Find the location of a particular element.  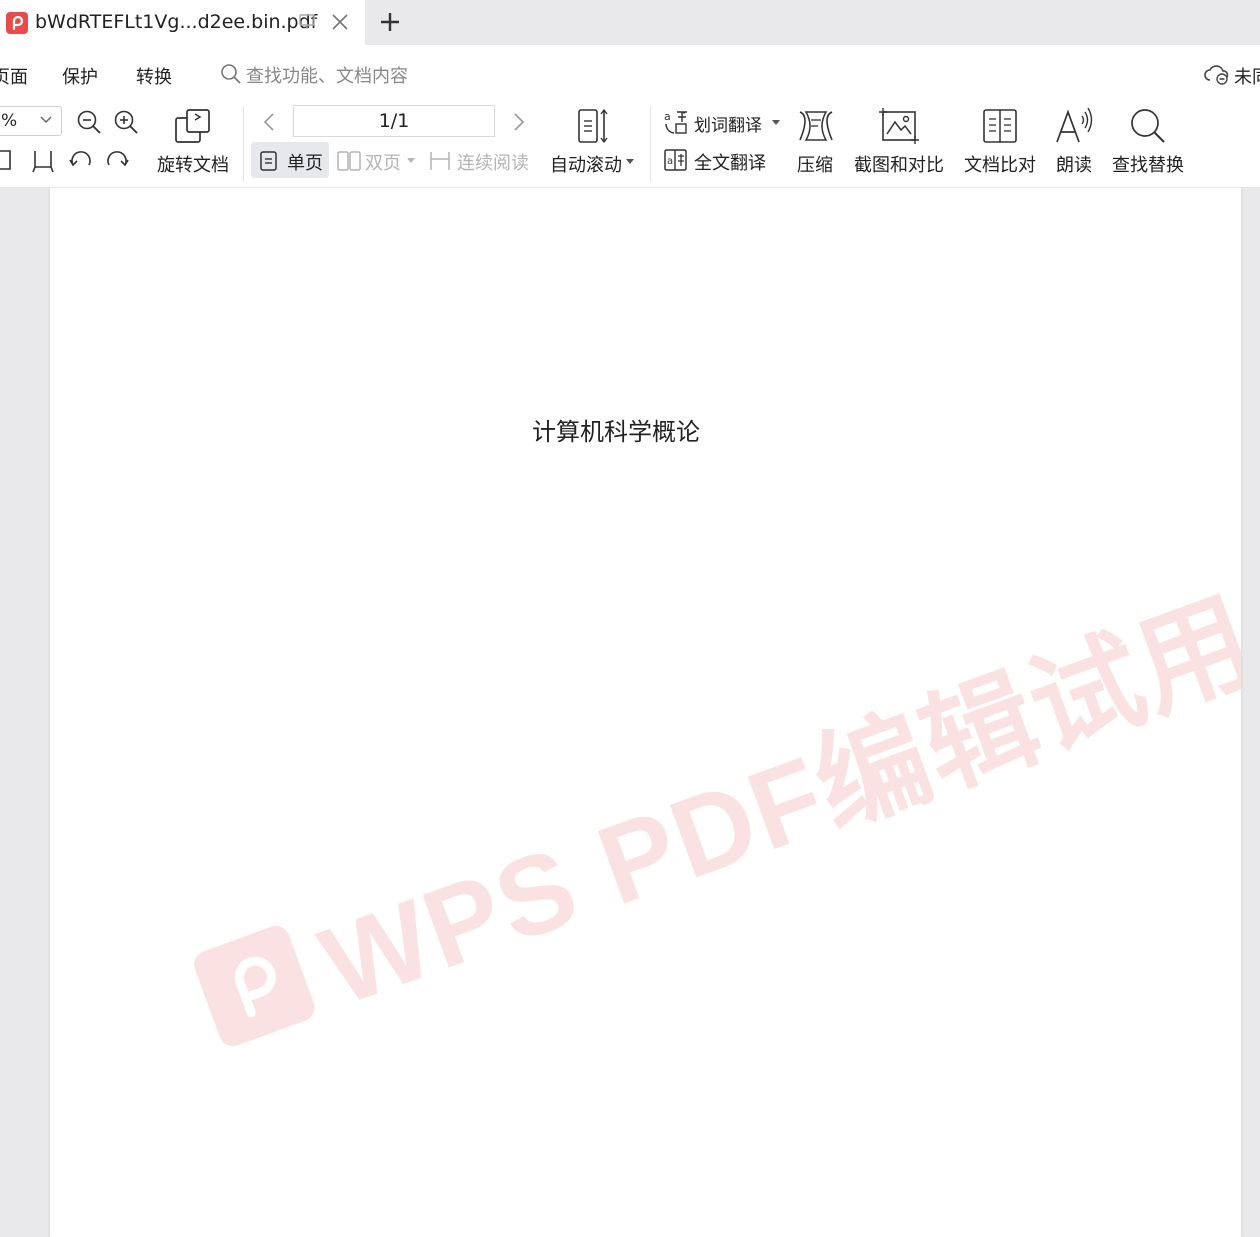

new-tab-button is located at coordinates (390, 24).